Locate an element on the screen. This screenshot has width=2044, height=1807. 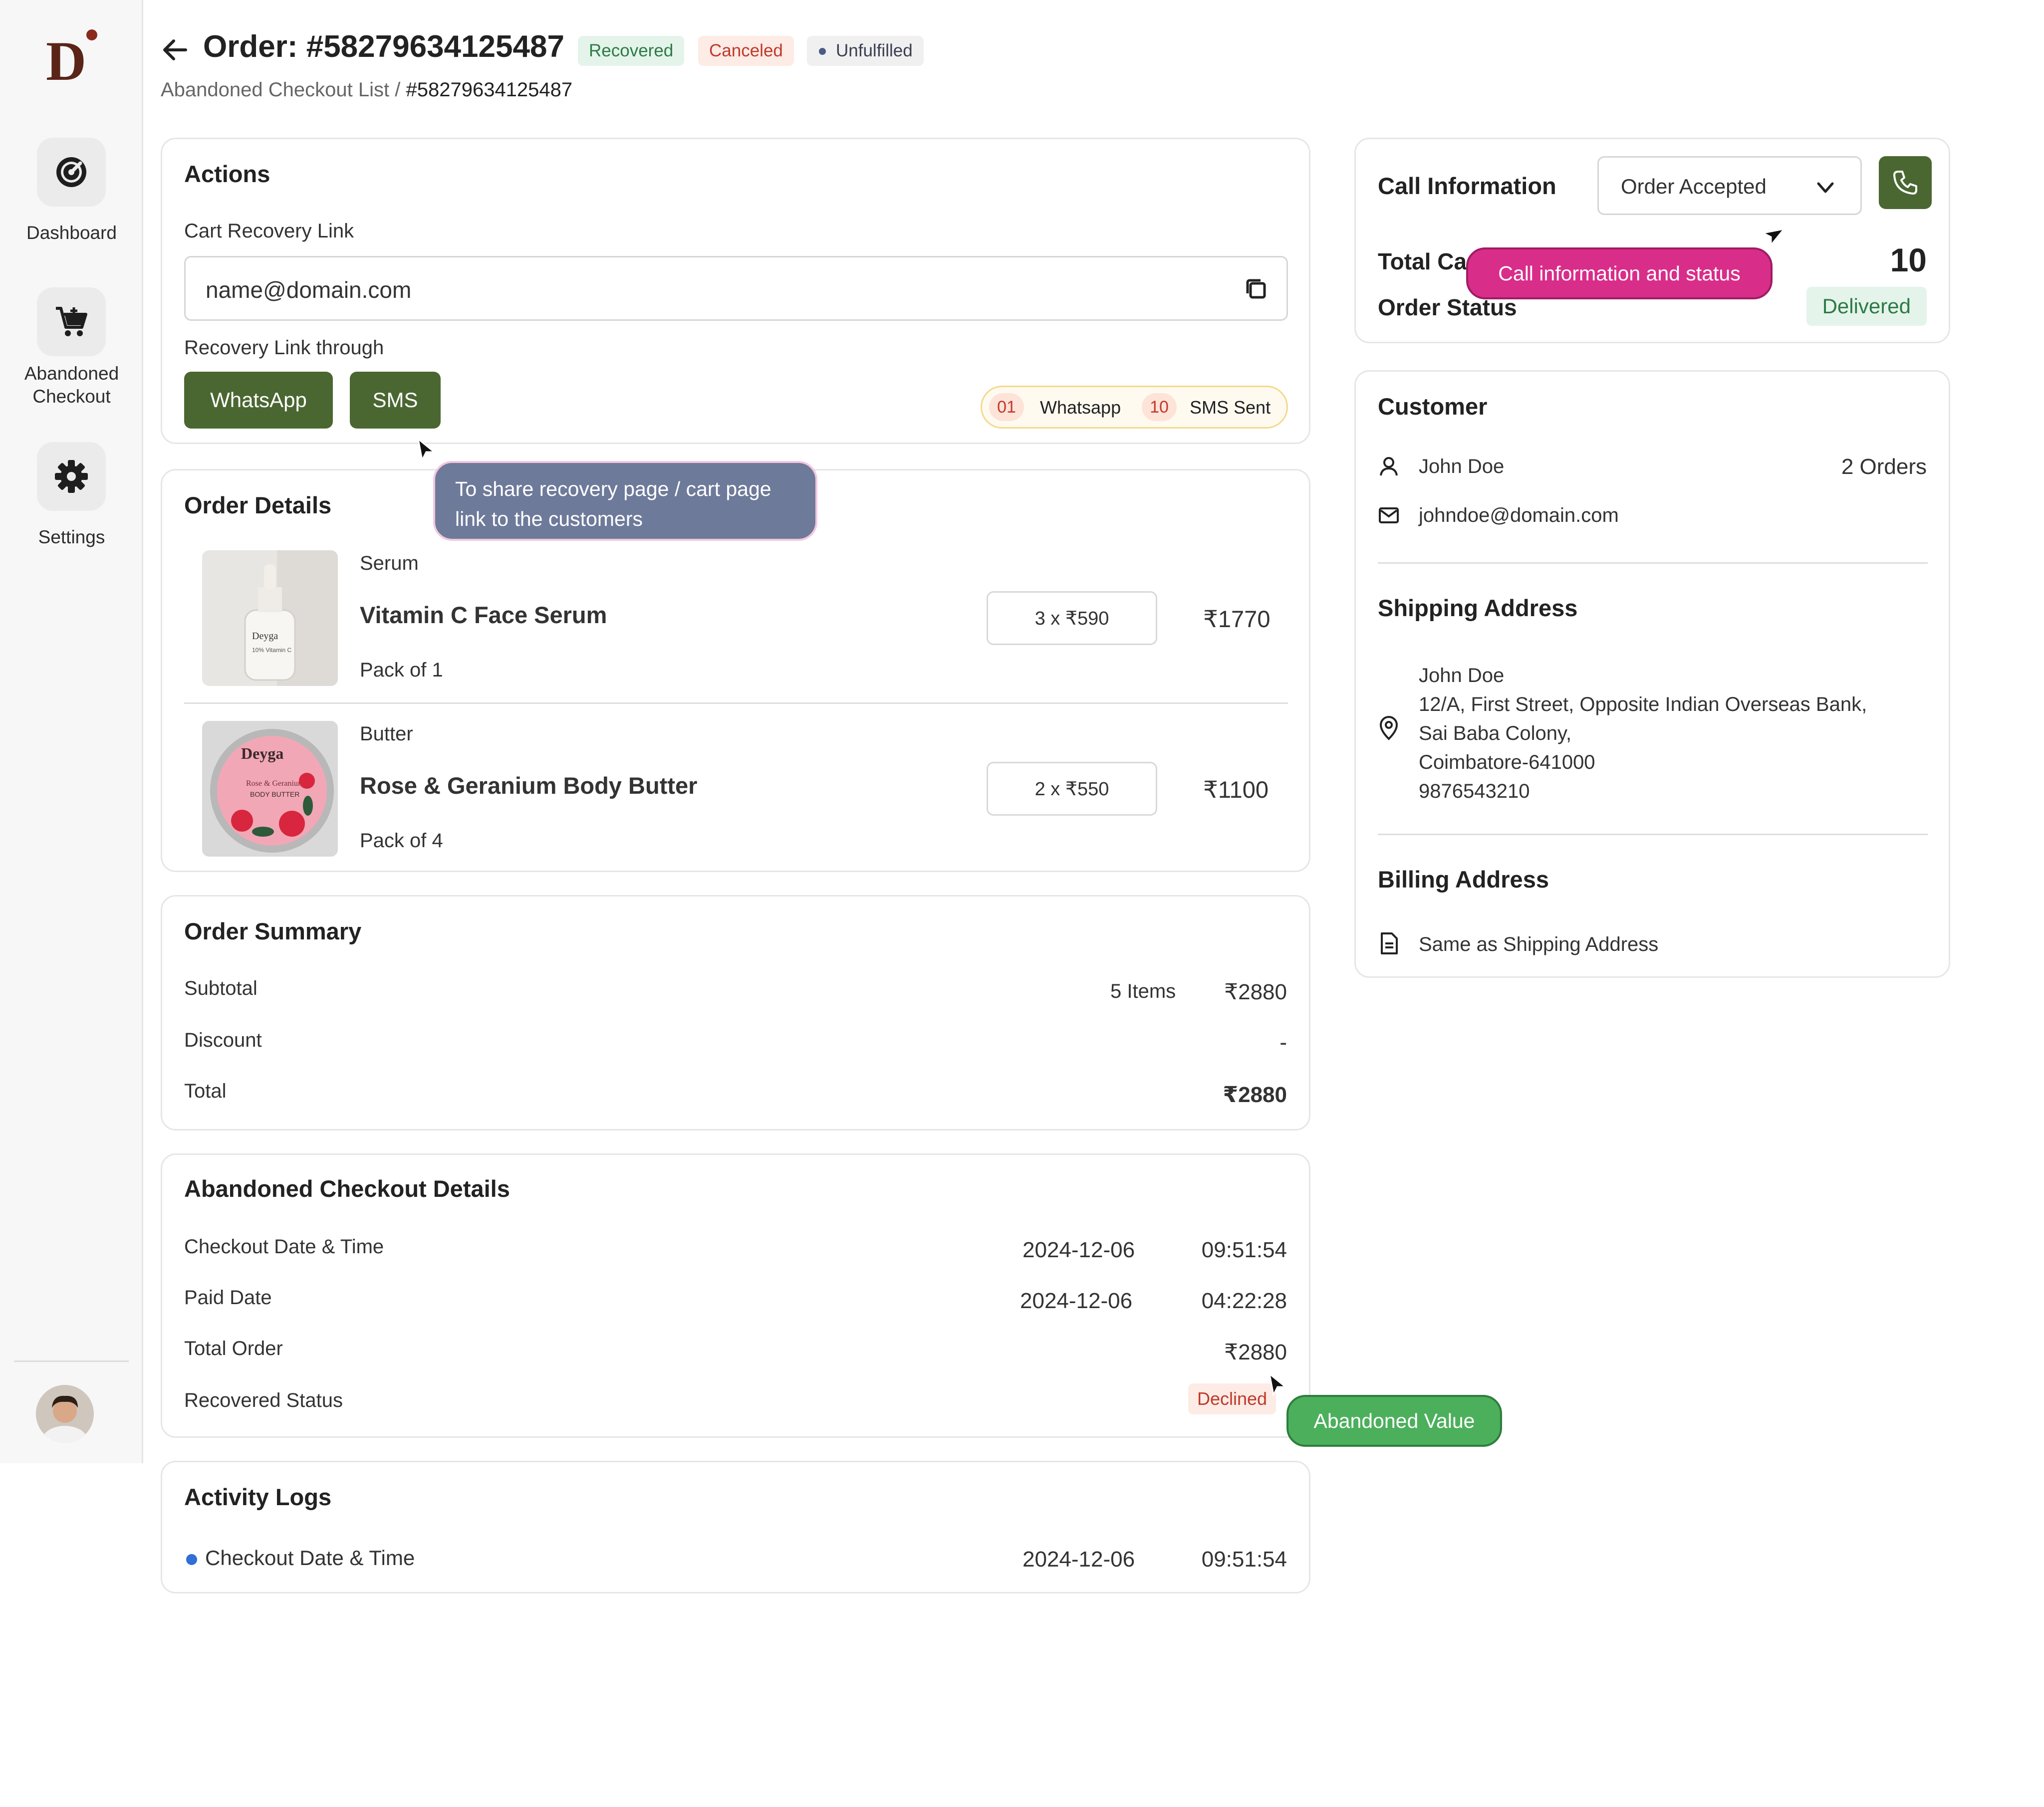
ship-line: Sai Baba Colony, is located at coordinates (1495, 733).